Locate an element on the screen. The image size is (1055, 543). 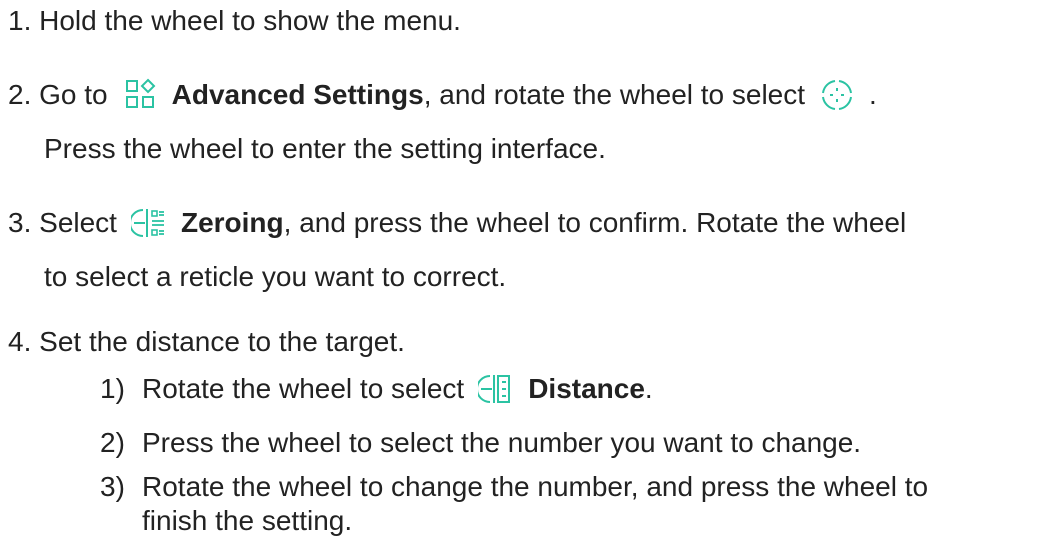
substep-text-end: . is located at coordinates (648, 388).